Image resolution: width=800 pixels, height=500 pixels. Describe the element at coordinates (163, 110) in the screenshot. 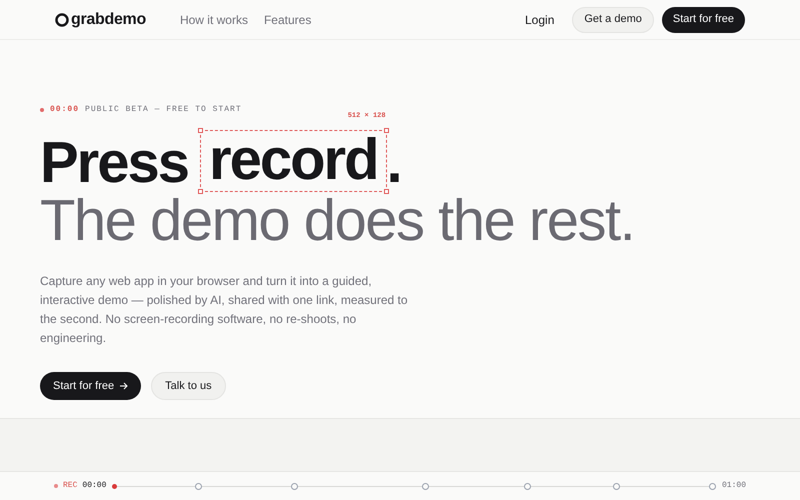

I see `eyebrow-text: PUBLIC BETA — FREE TO START` at that location.